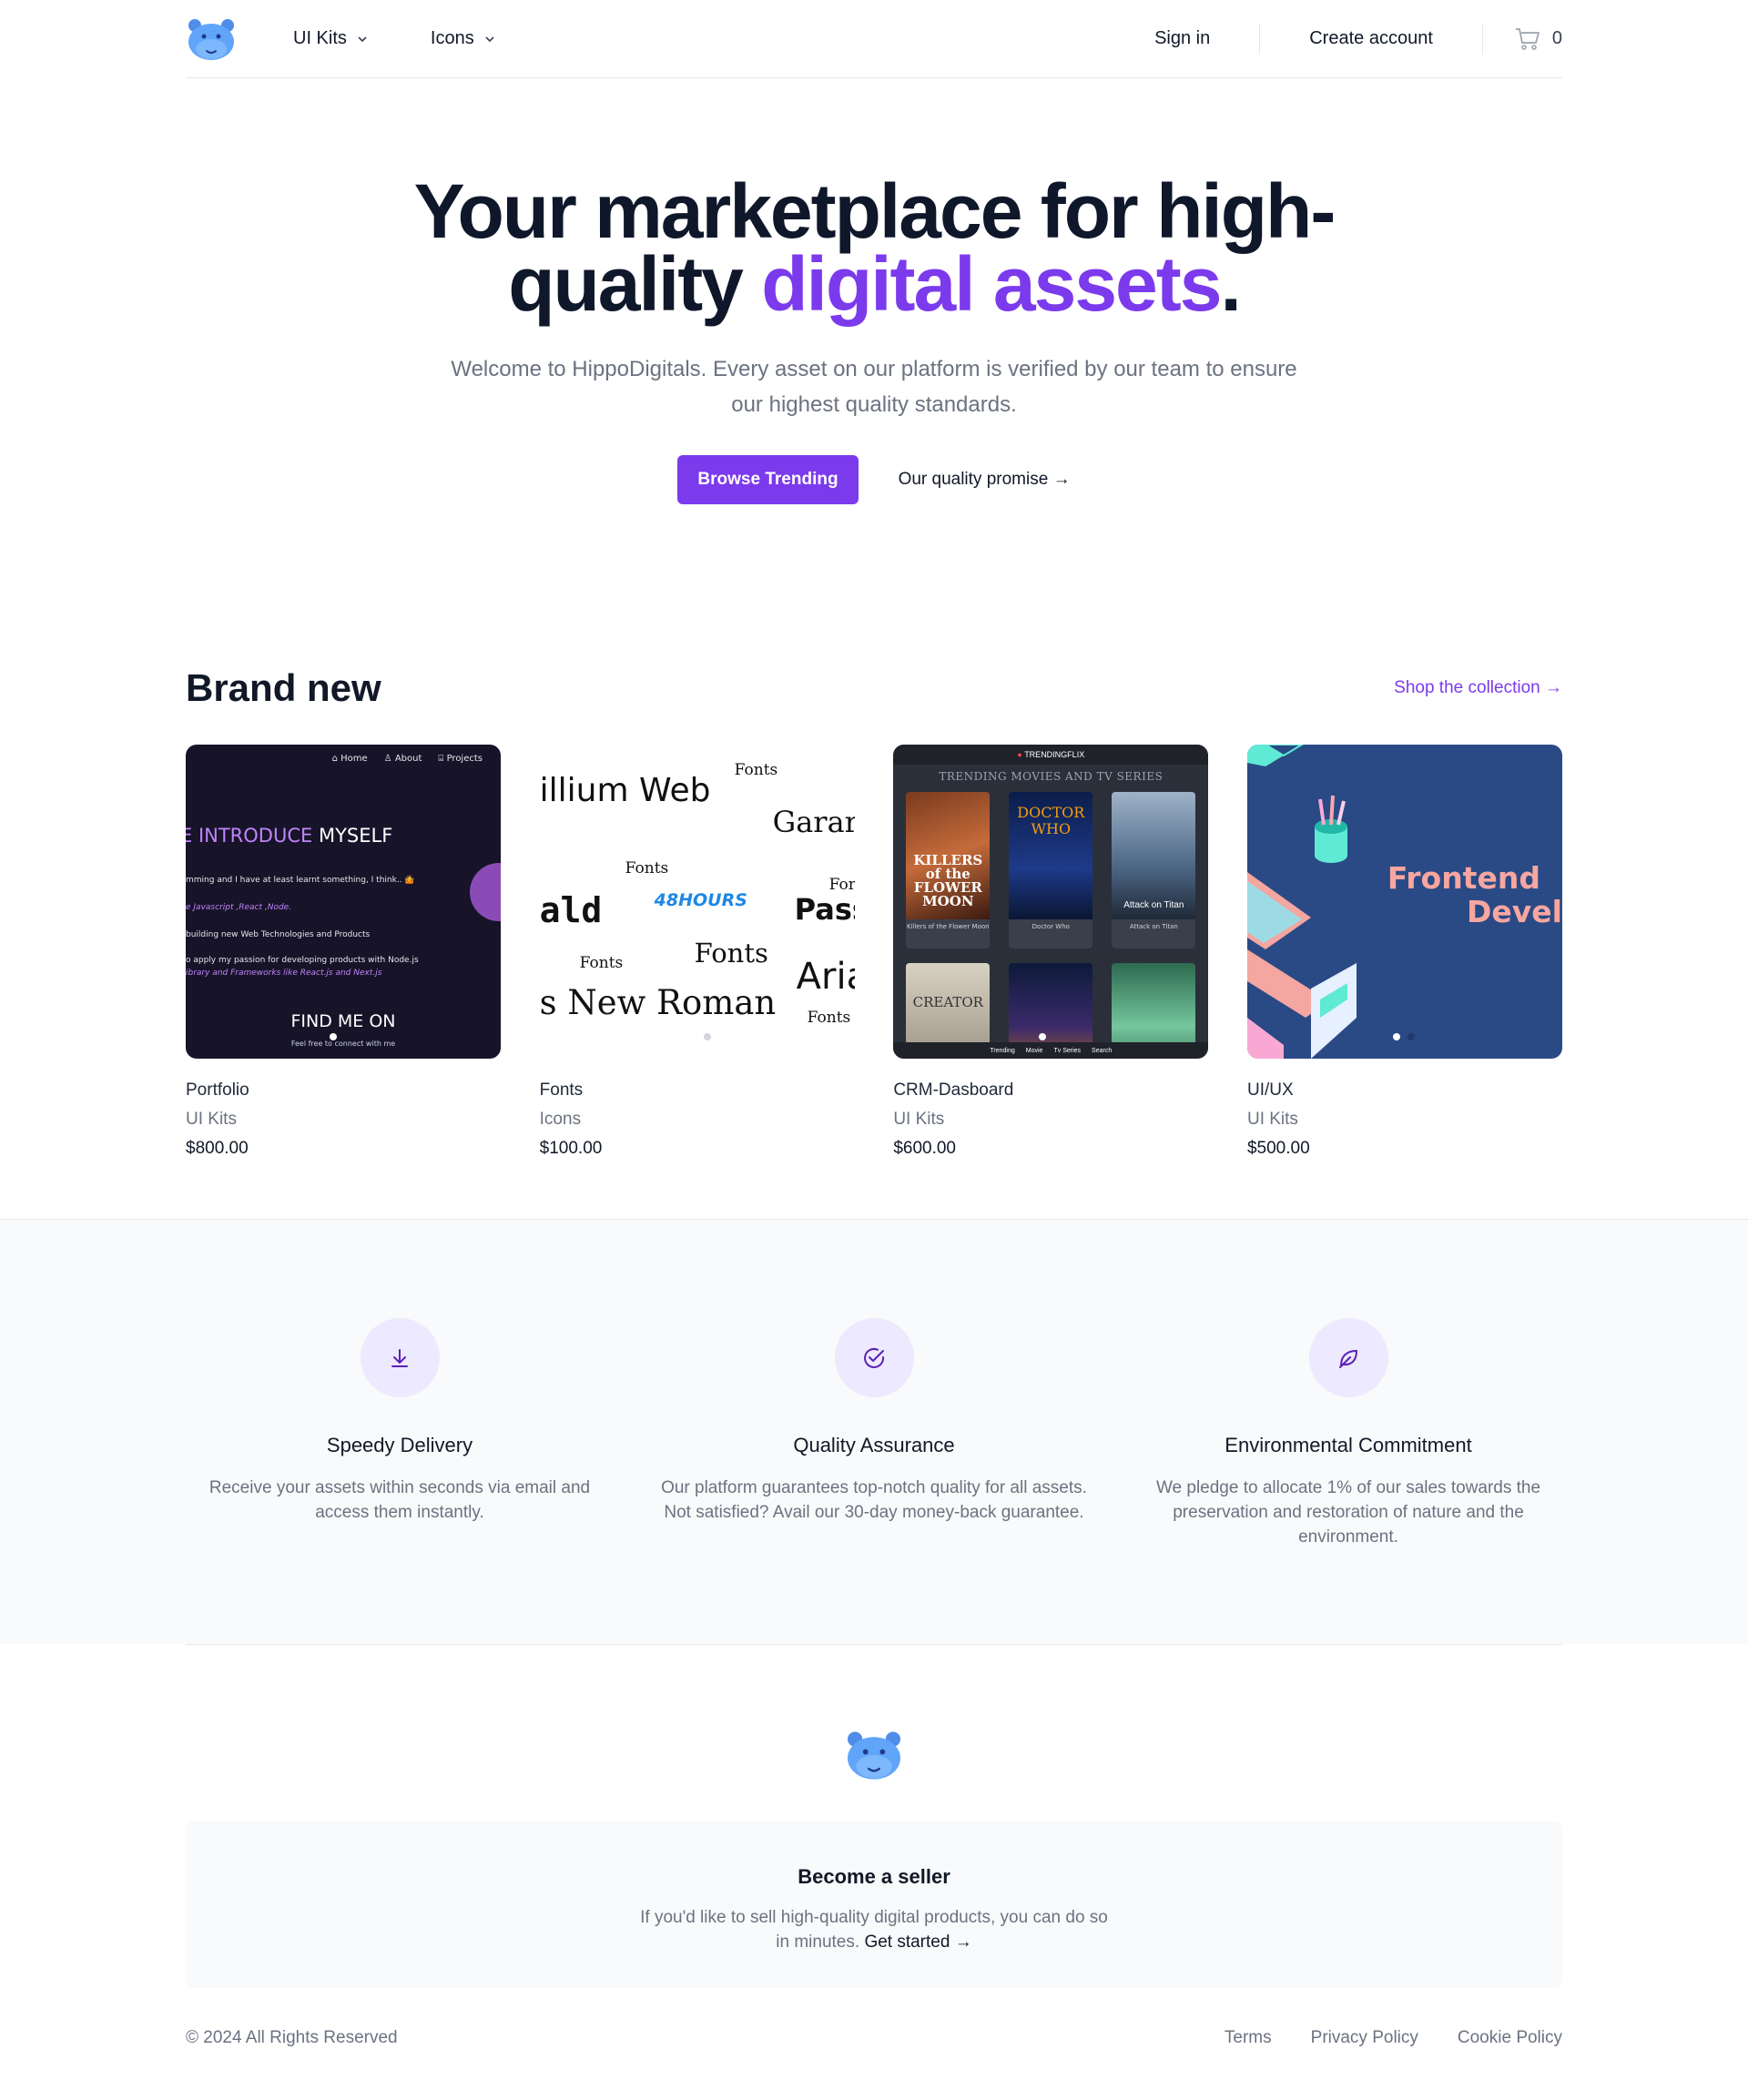  What do you see at coordinates (1514, 911) in the screenshot?
I see `thumb-headline-line: Devel` at bounding box center [1514, 911].